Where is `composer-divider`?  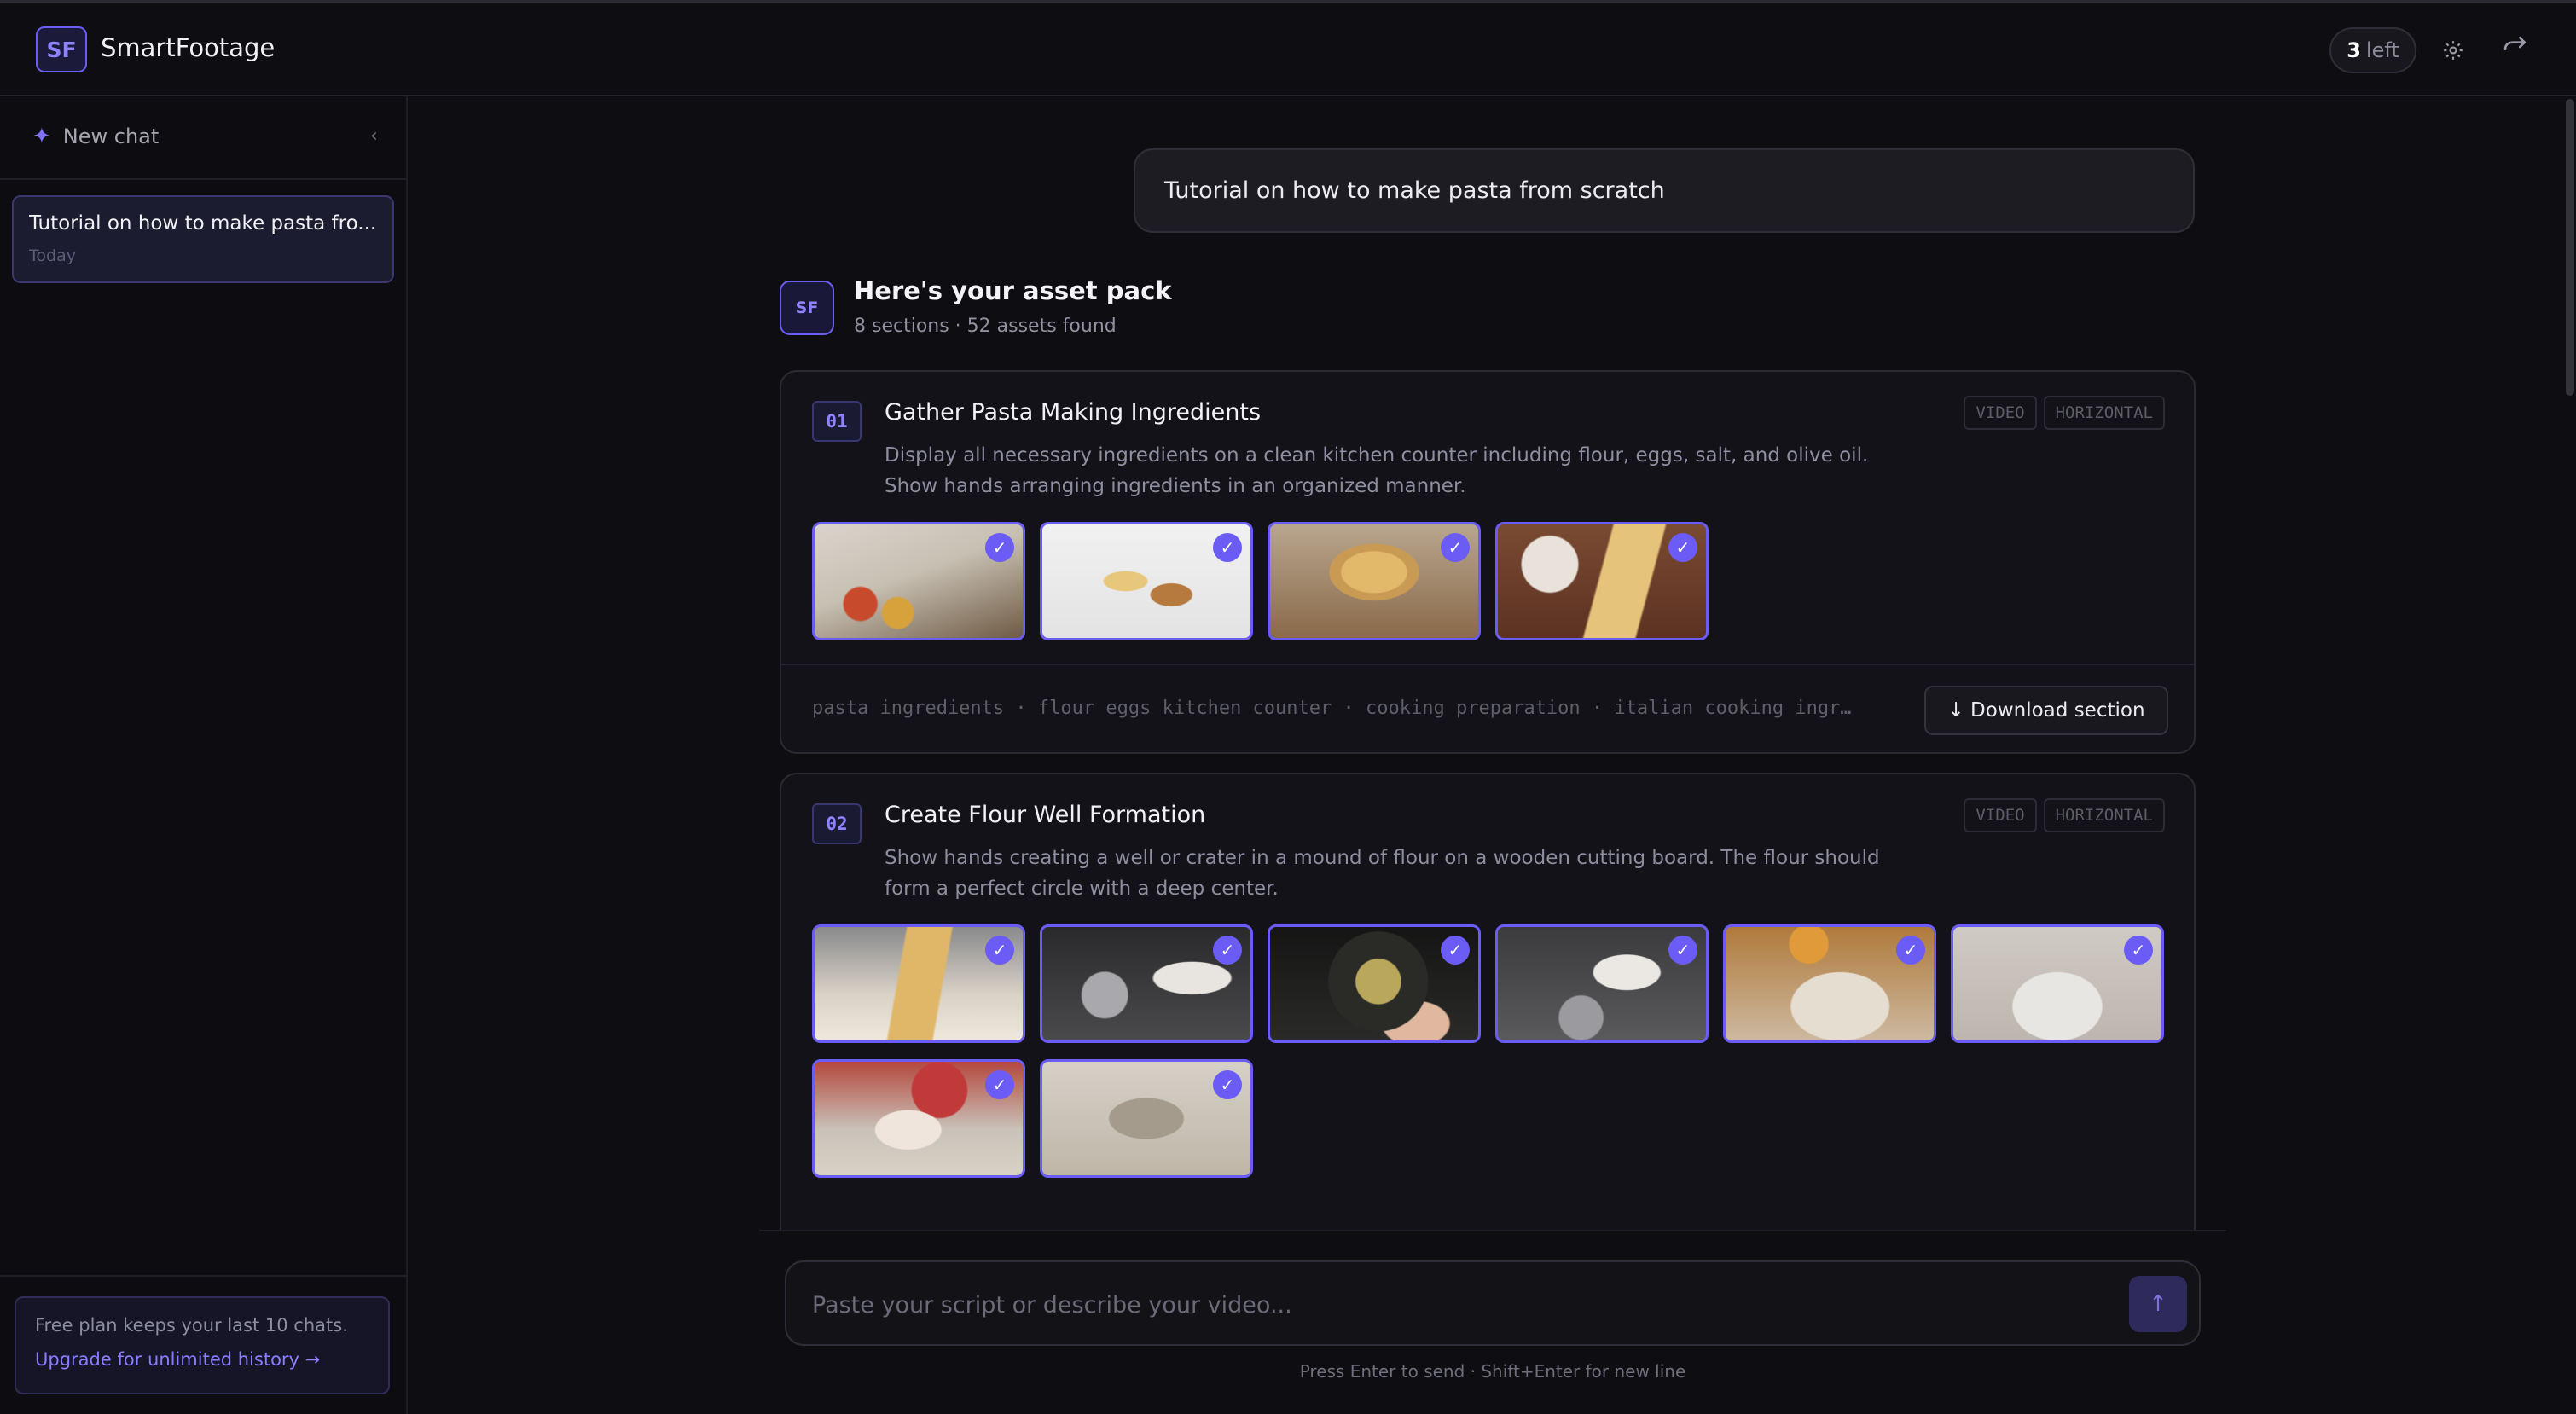
composer-divider is located at coordinates (1492, 1230).